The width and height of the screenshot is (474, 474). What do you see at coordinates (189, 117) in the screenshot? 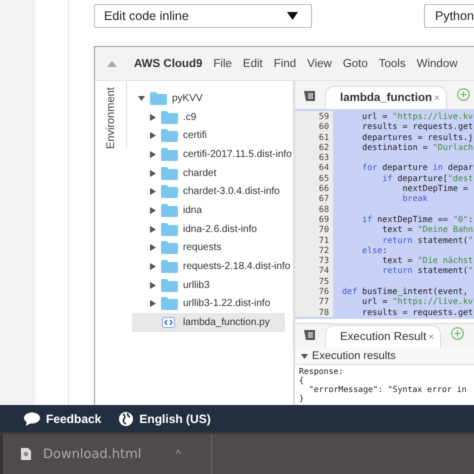
I see `folder-name: .c9` at bounding box center [189, 117].